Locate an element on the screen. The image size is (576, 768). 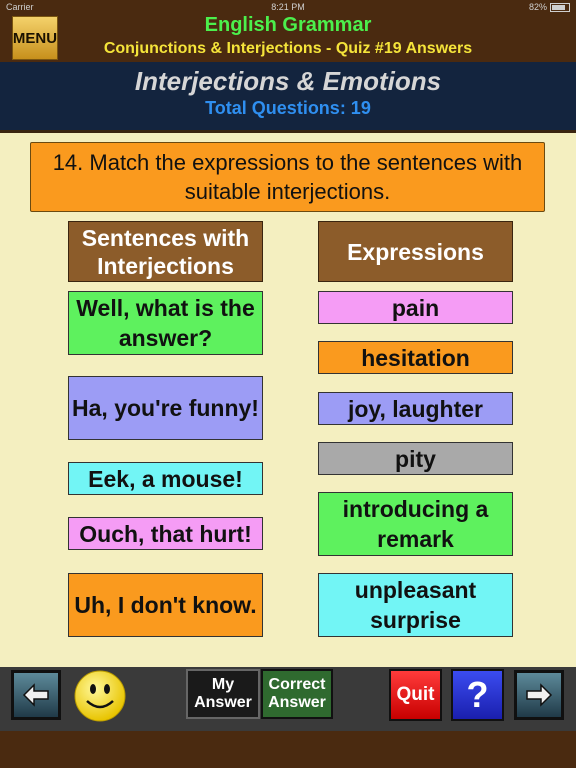
sentence-item: Eek, a mouse! is located at coordinates (165, 478).